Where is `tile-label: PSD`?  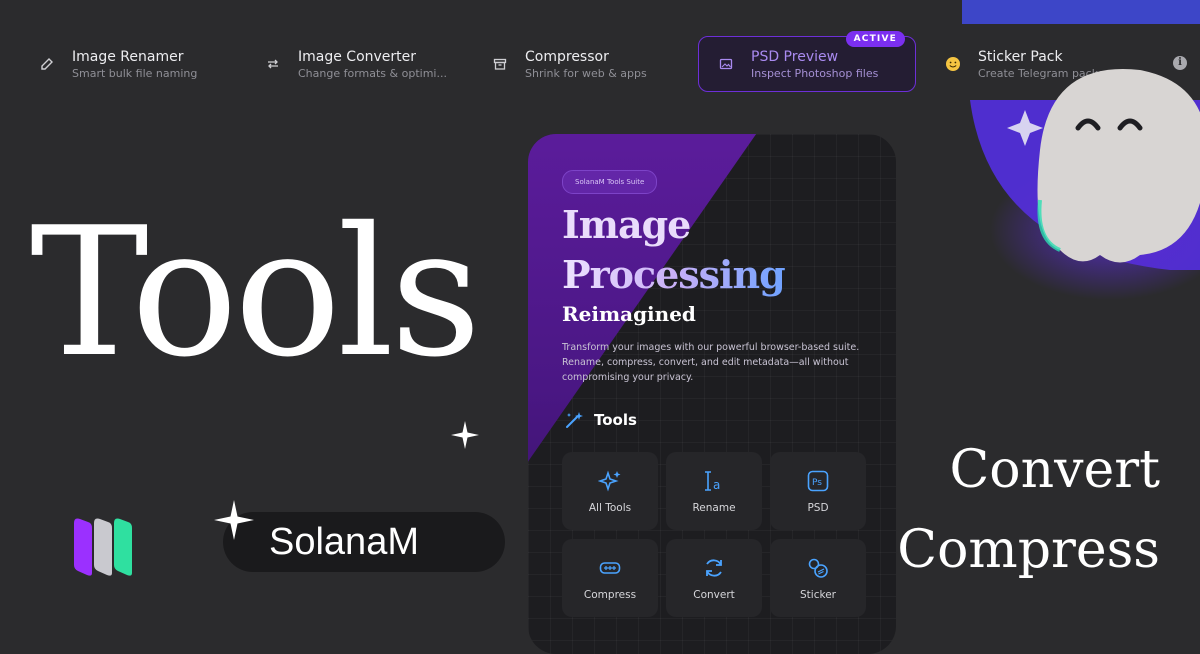 tile-label: PSD is located at coordinates (818, 507).